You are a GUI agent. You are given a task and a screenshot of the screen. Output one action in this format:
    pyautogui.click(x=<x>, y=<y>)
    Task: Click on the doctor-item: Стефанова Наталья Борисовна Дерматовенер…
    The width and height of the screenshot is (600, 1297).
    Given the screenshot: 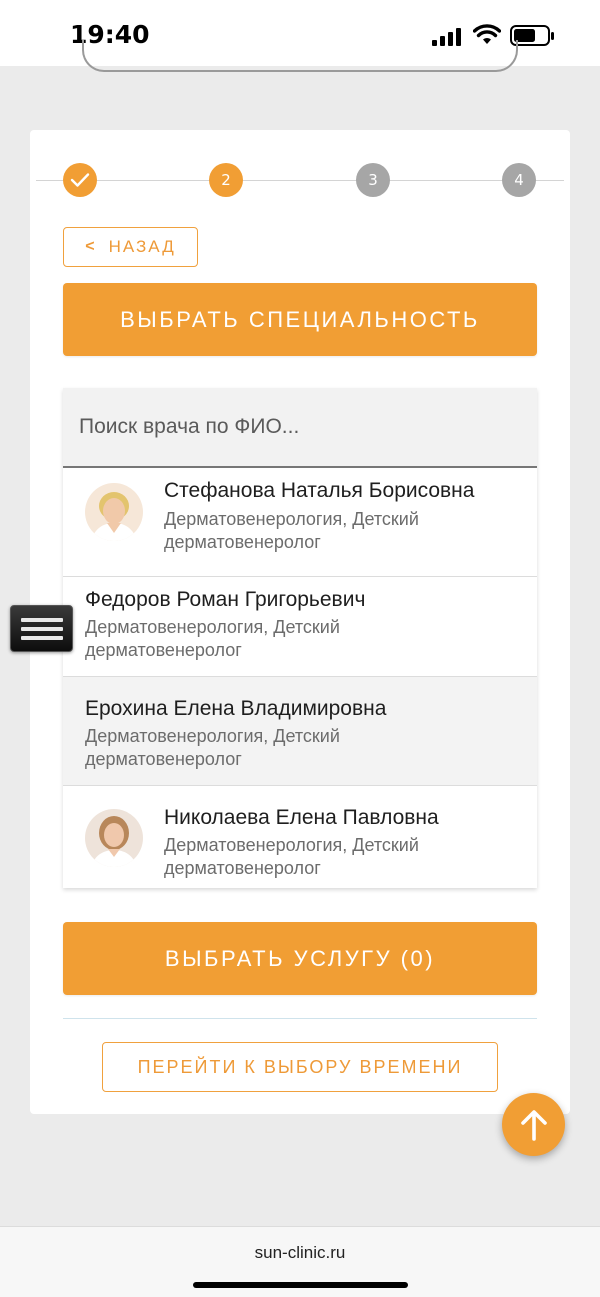 What is the action you would take?
    pyautogui.click(x=300, y=522)
    